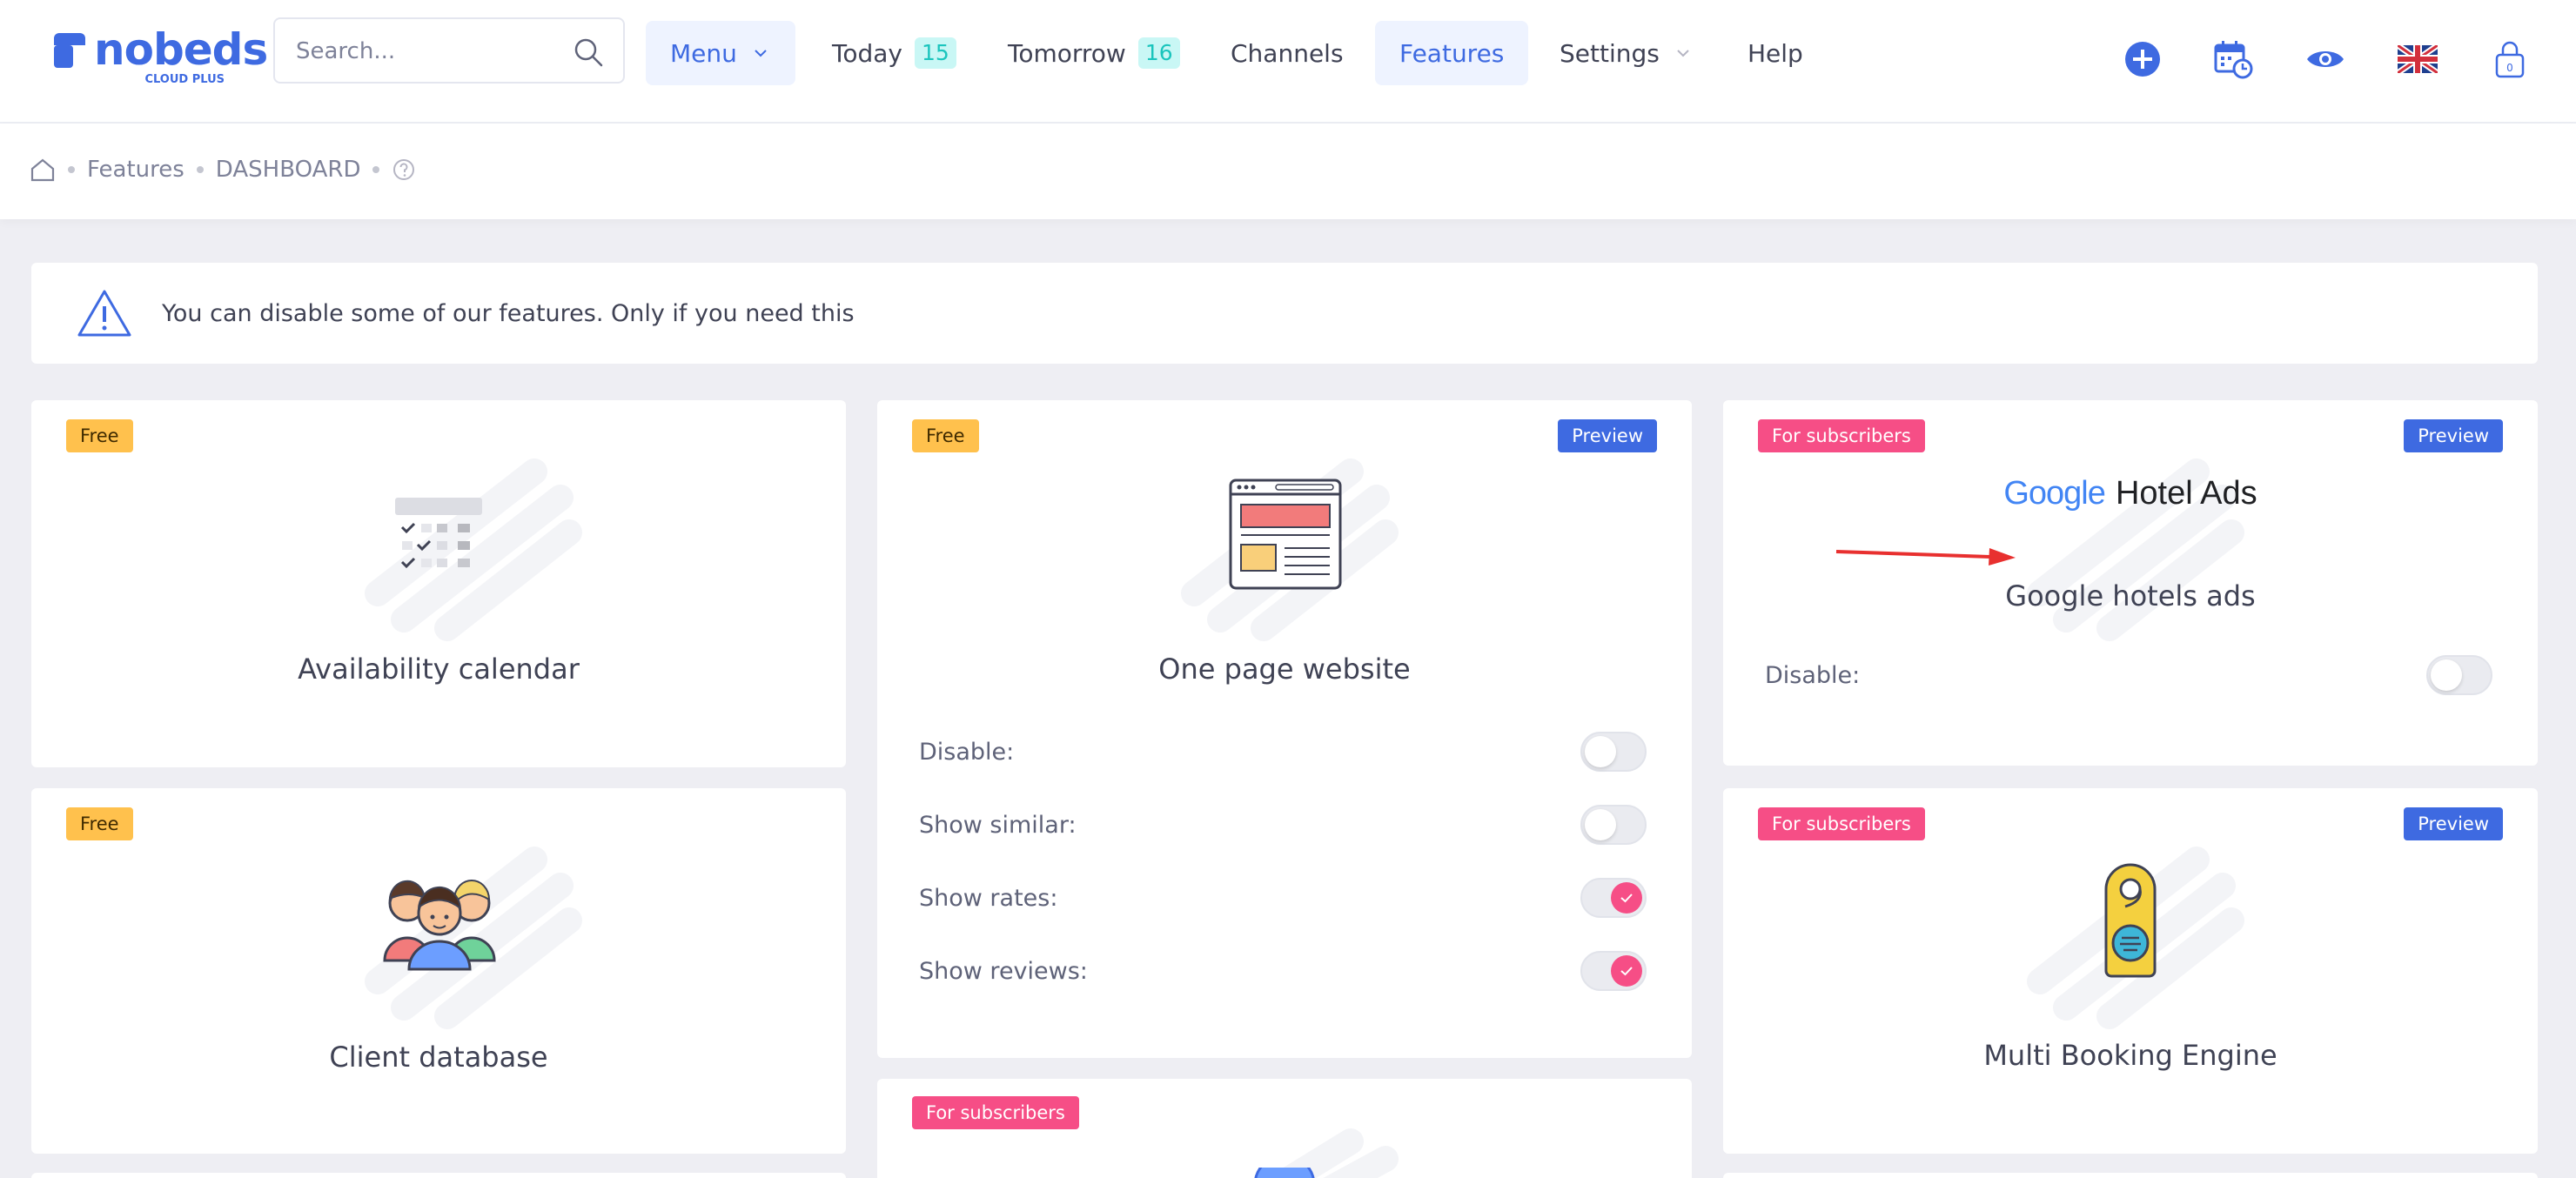  Describe the element at coordinates (1284, 669) in the screenshot. I see `card-title: One page website` at that location.